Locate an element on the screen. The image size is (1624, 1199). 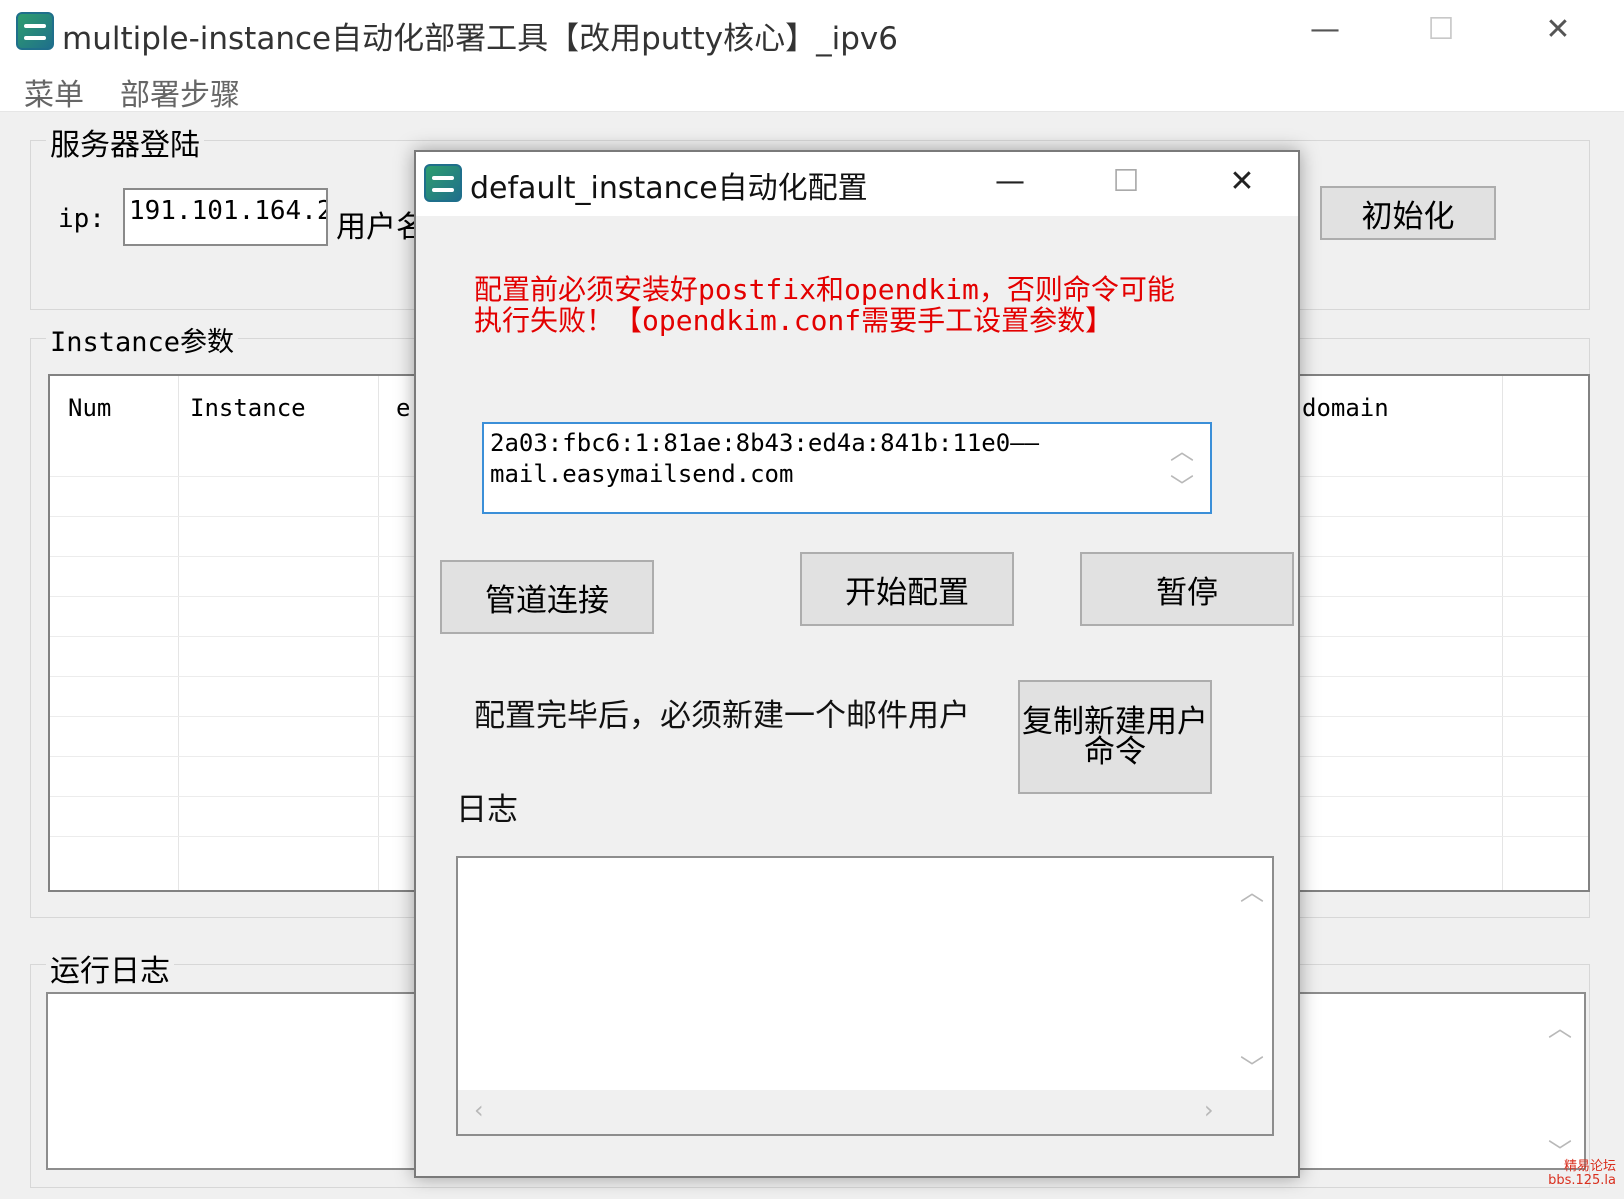
dialog-log-textarea: ︿ ﹀ ‹ › is located at coordinates (865, 996).